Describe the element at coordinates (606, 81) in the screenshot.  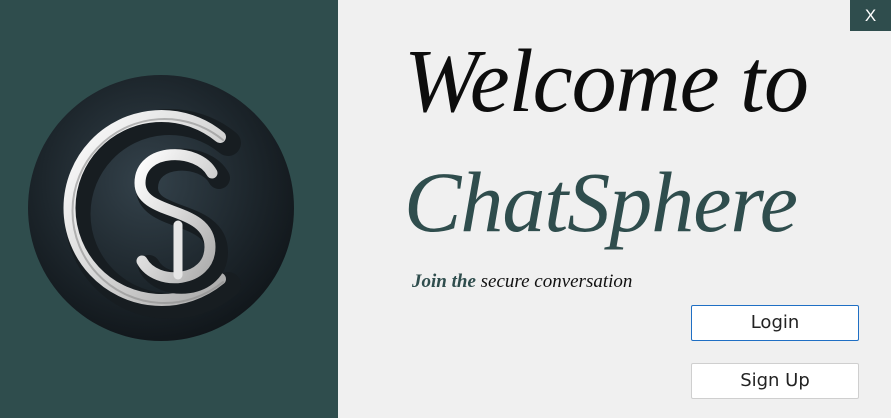
I see `welcome-heading: Welcome to` at that location.